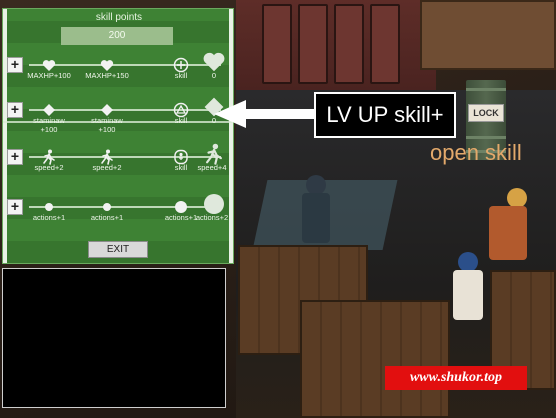  What do you see at coordinates (505, 233) in the screenshot?
I see `character-orange-suit` at bounding box center [505, 233].